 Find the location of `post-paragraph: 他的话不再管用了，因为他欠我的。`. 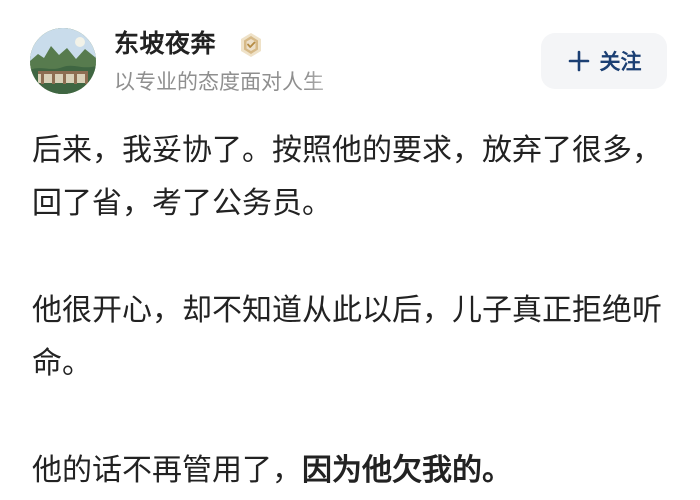

post-paragraph: 他的话不再管用了，因为他欠我的。 is located at coordinates (352, 470).